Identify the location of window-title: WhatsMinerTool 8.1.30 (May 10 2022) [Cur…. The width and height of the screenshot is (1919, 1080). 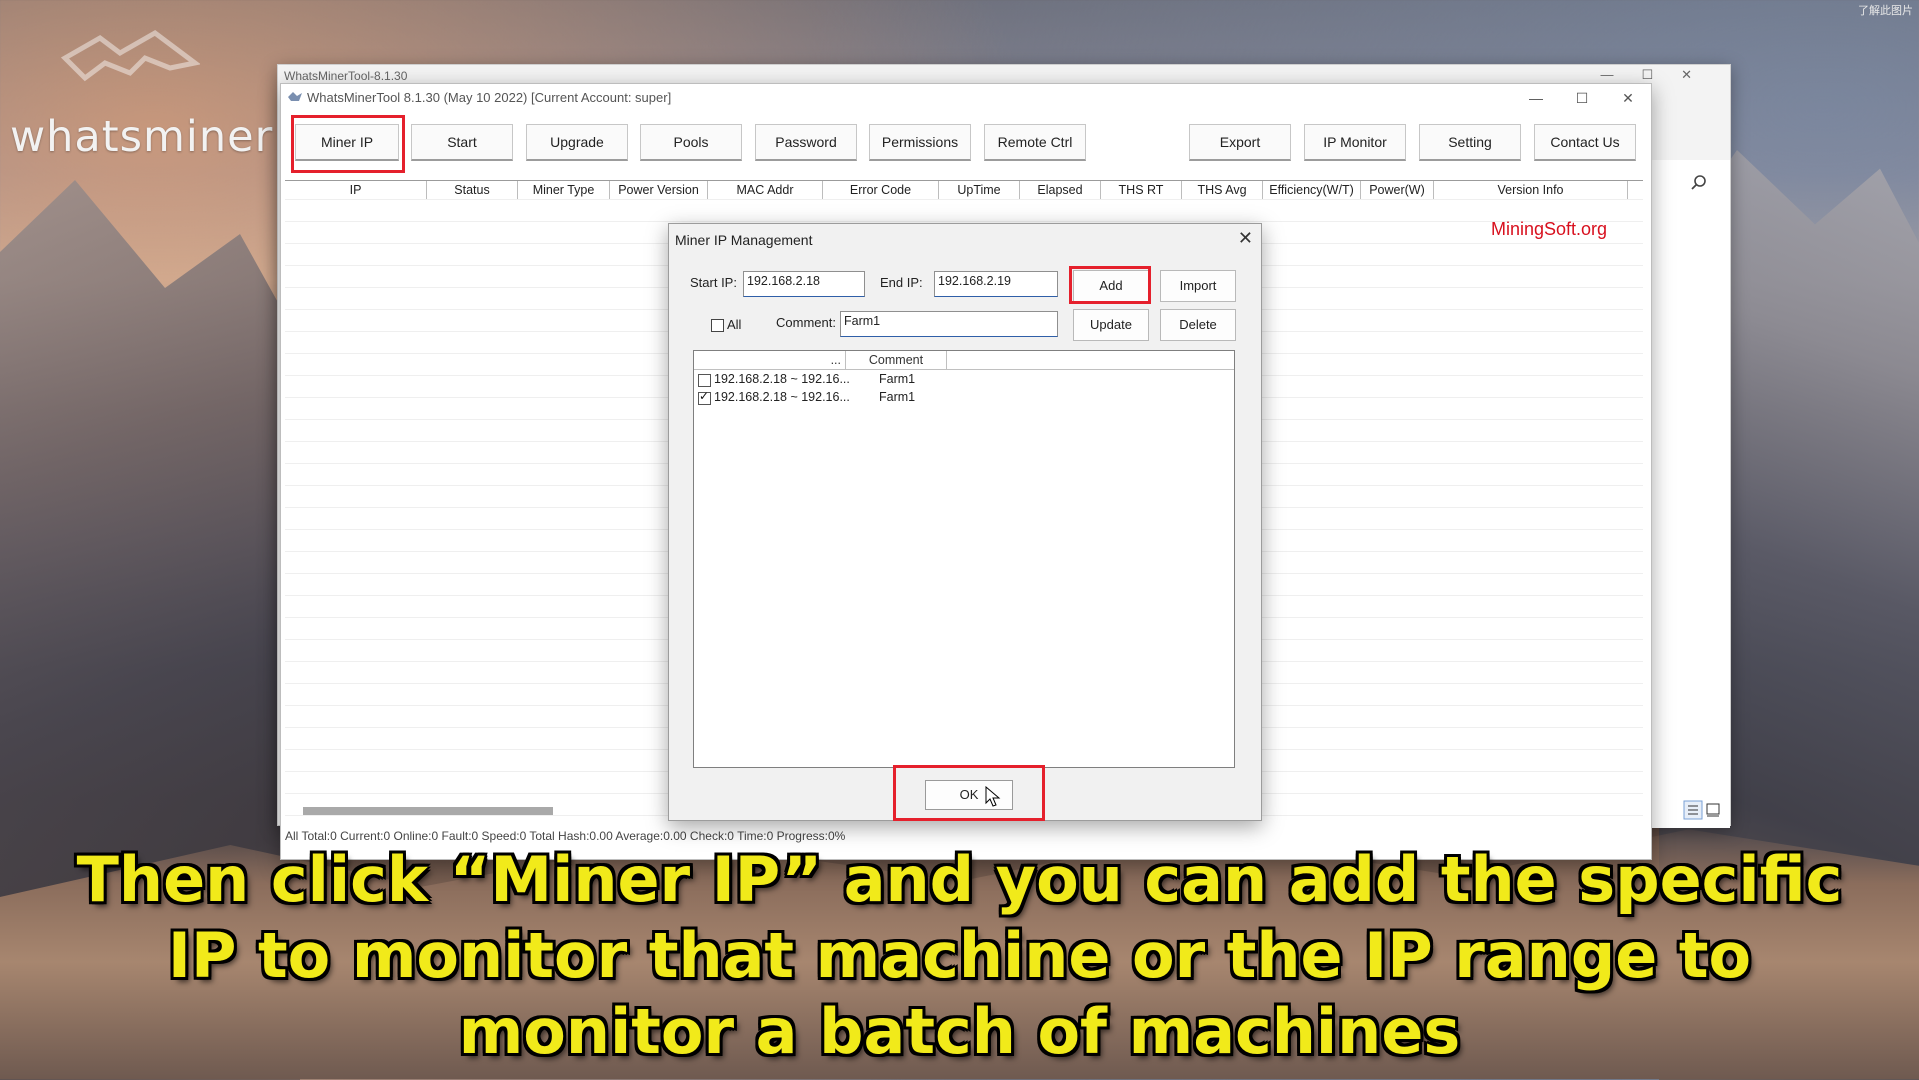
(489, 97).